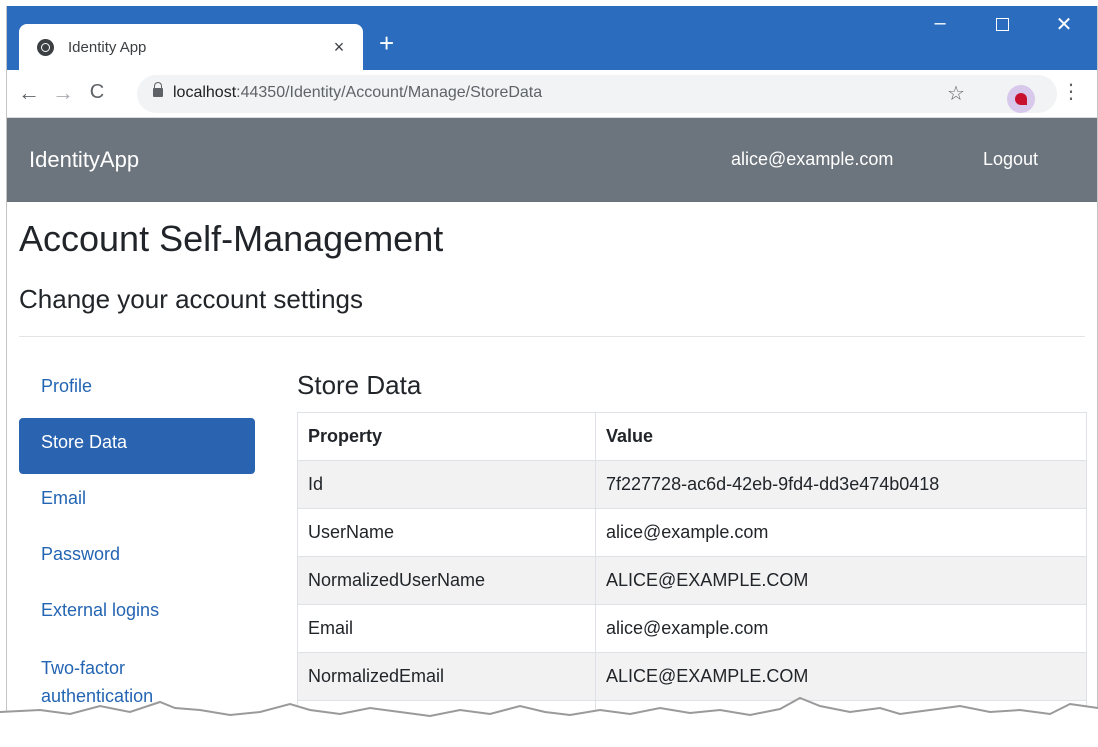  Describe the element at coordinates (446, 532) in the screenshot. I see `property-cell: UserName` at that location.